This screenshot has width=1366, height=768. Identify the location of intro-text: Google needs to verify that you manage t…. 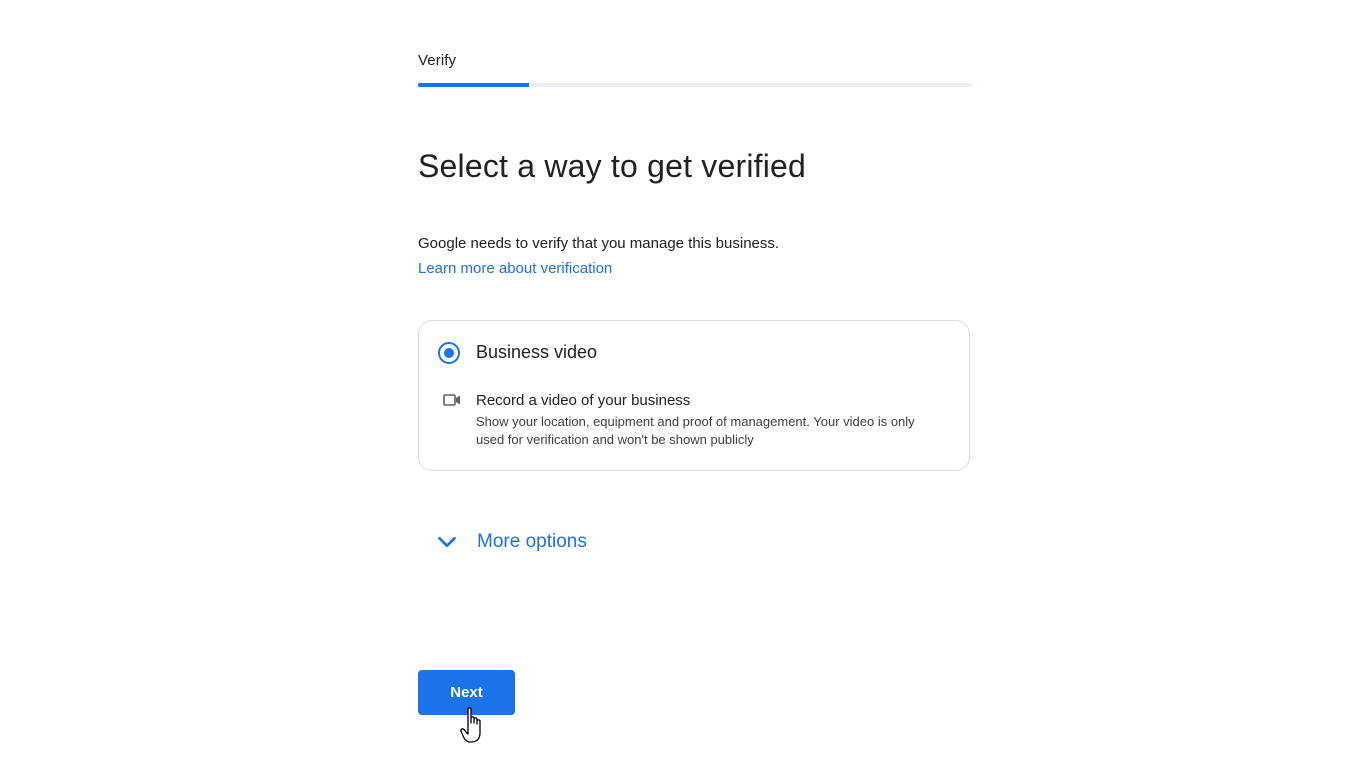
(599, 243).